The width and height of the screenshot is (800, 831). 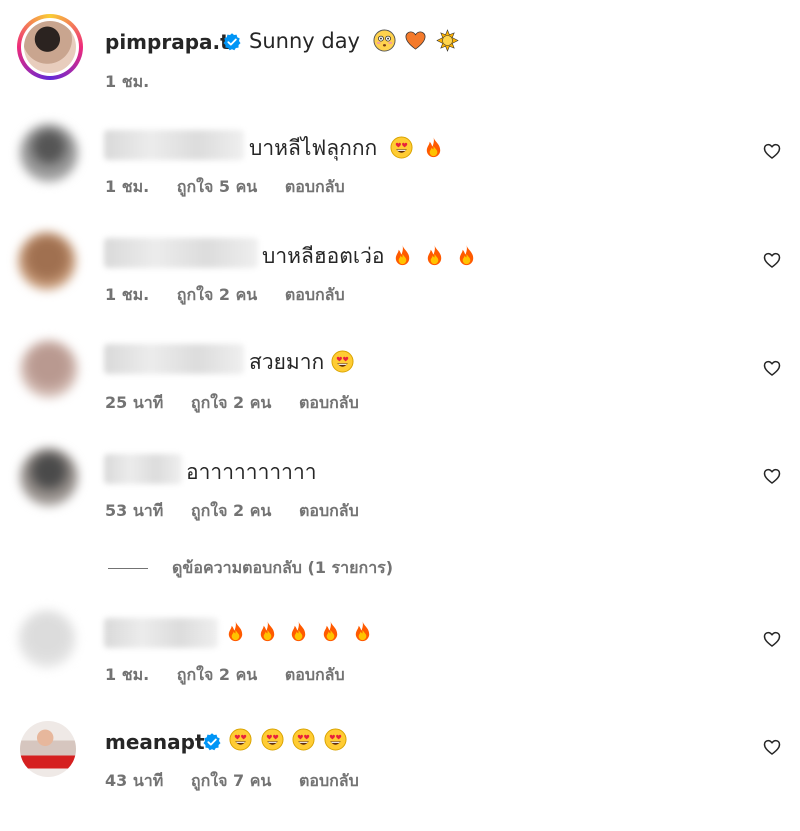 I want to click on comment-row: บาหลีฮอตเว่อ 1 ชม. ถูกใจ 2 คน ตอบกลับ, so click(x=400, y=268).